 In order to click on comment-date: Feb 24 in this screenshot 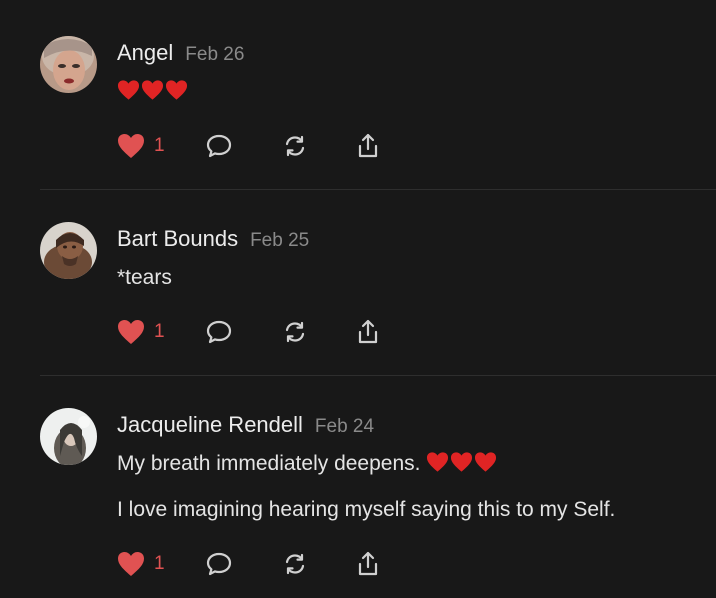, I will do `click(344, 427)`.